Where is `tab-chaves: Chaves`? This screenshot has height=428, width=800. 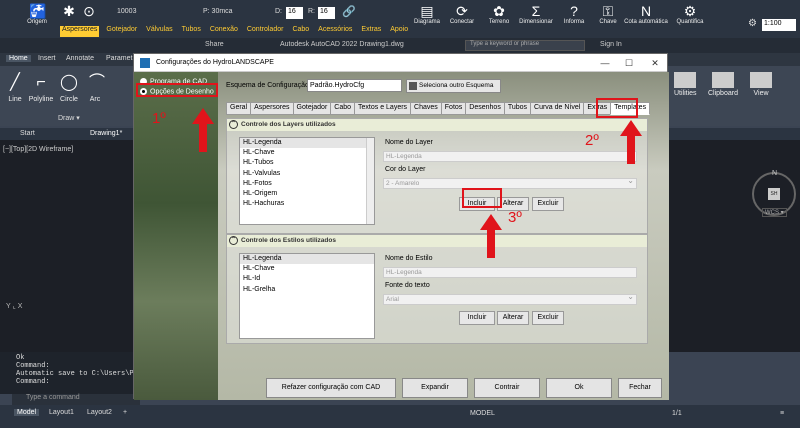 tab-chaves: Chaves is located at coordinates (426, 108).